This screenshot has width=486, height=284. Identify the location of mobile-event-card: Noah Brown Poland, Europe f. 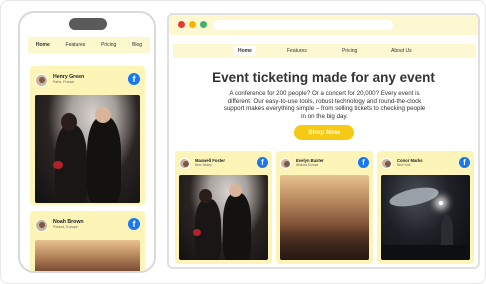
(87, 241).